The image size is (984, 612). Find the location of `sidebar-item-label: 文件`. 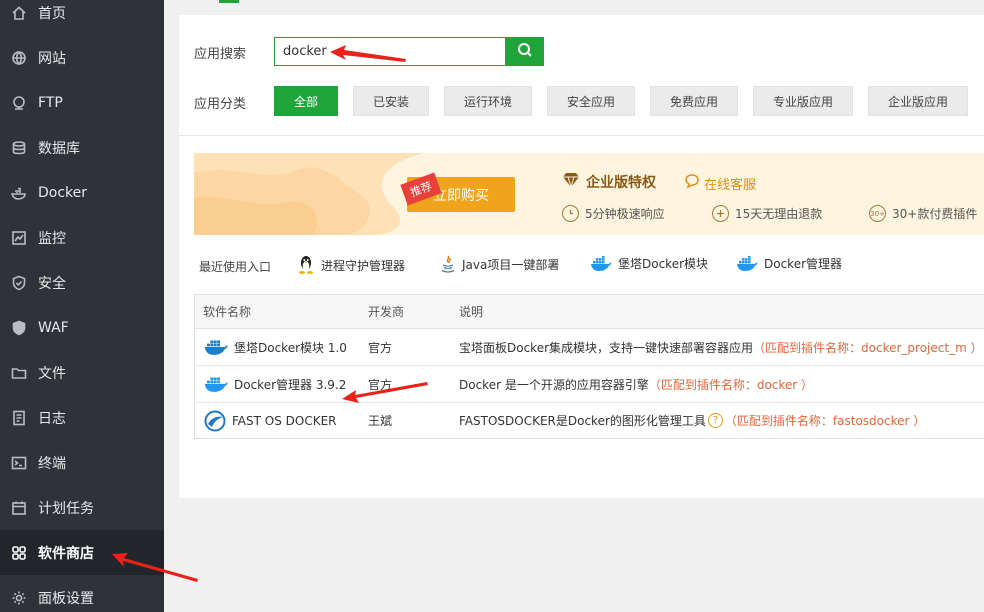

sidebar-item-label: 文件 is located at coordinates (52, 373).